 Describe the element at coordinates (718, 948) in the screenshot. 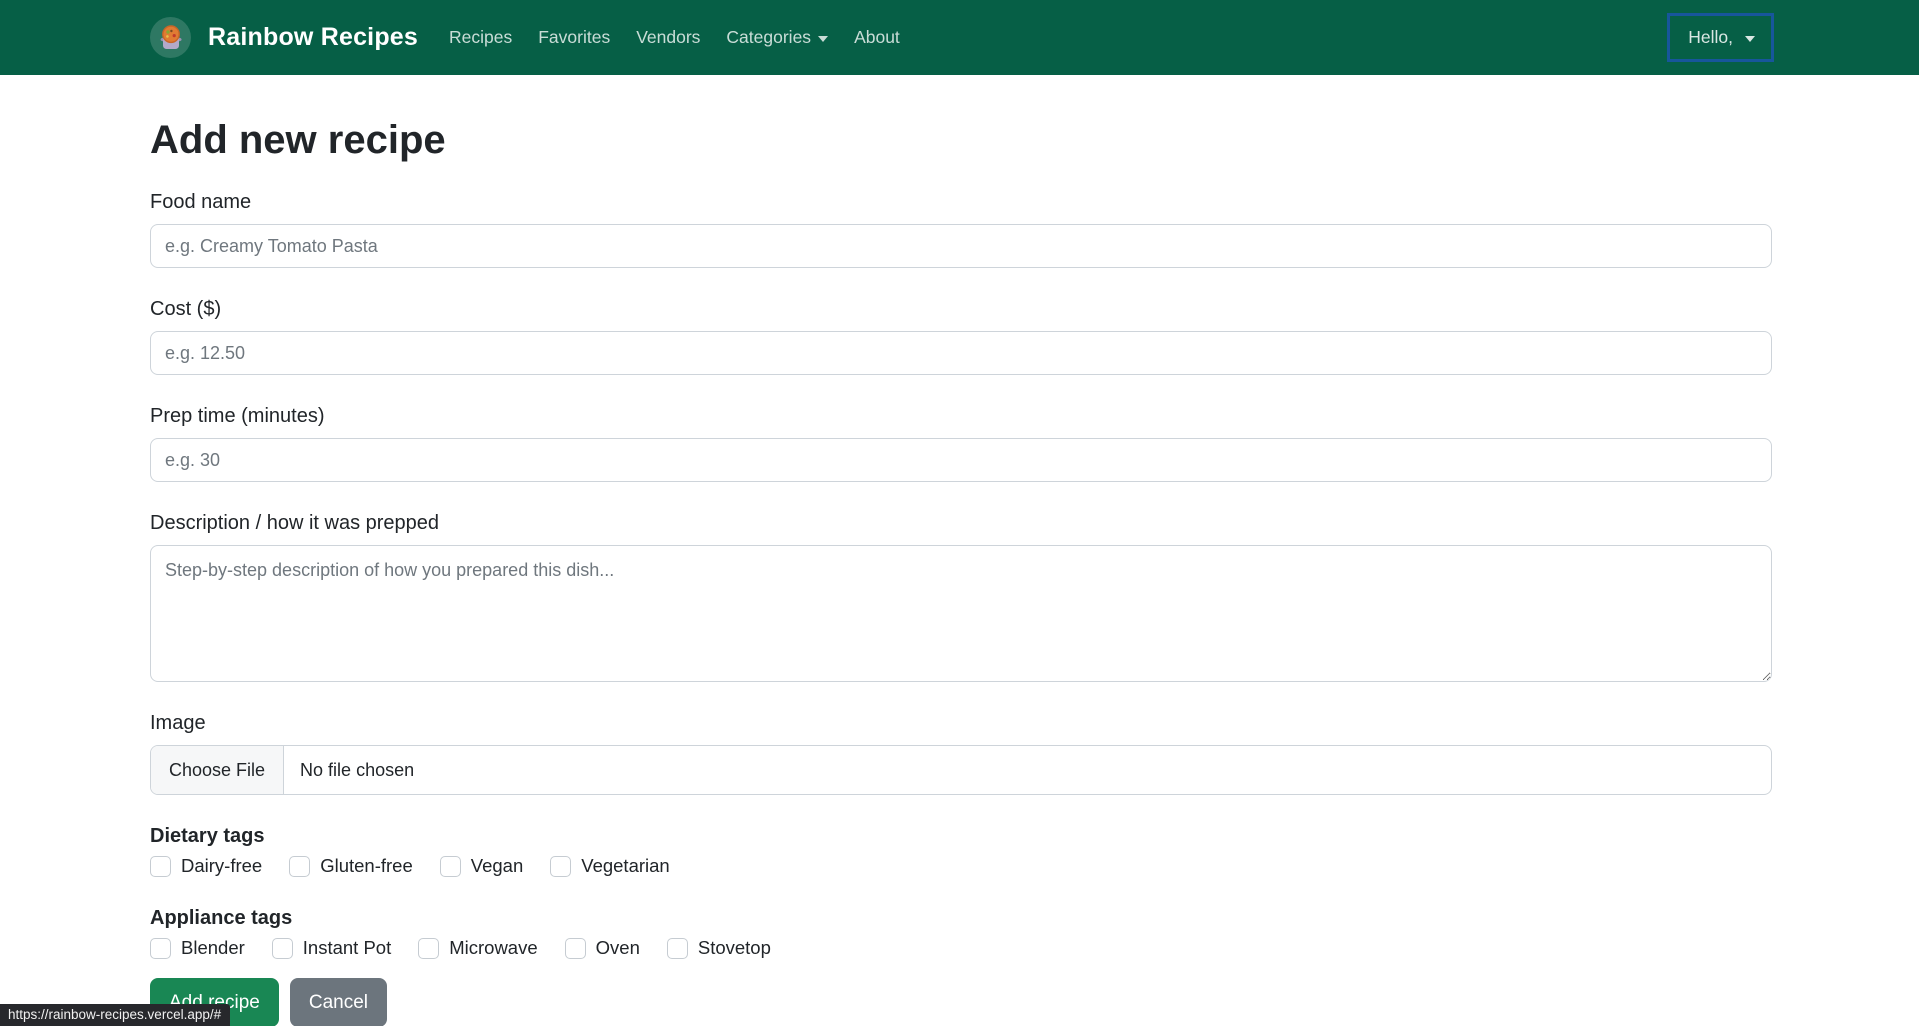

I see `checkbox-stovetop: Stovetop` at that location.